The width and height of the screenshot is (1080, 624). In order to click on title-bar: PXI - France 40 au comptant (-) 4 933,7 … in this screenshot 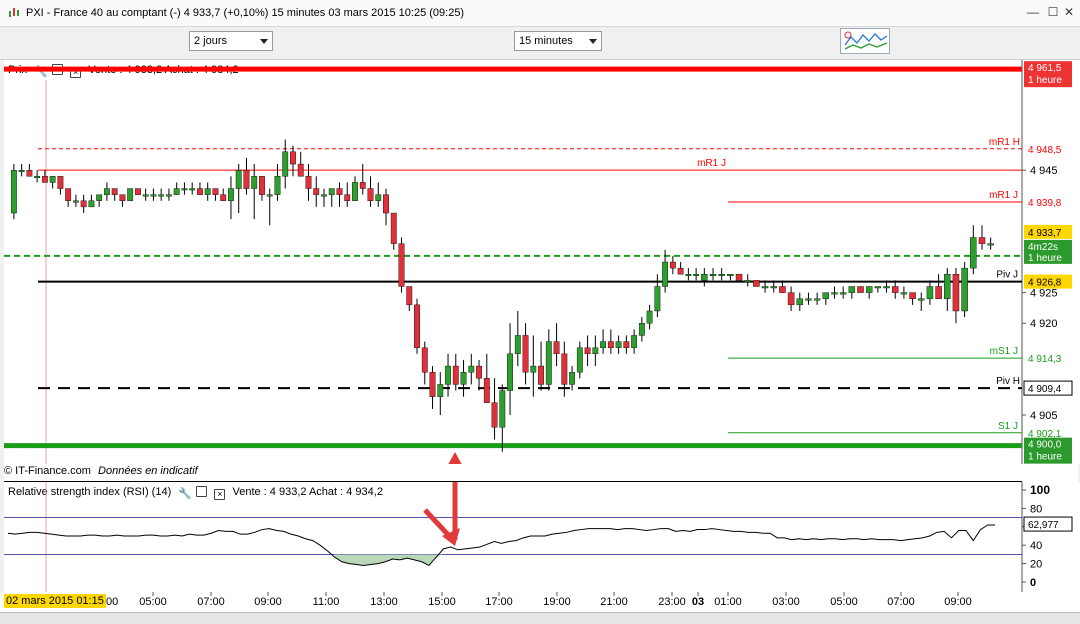, I will do `click(540, 13)`.